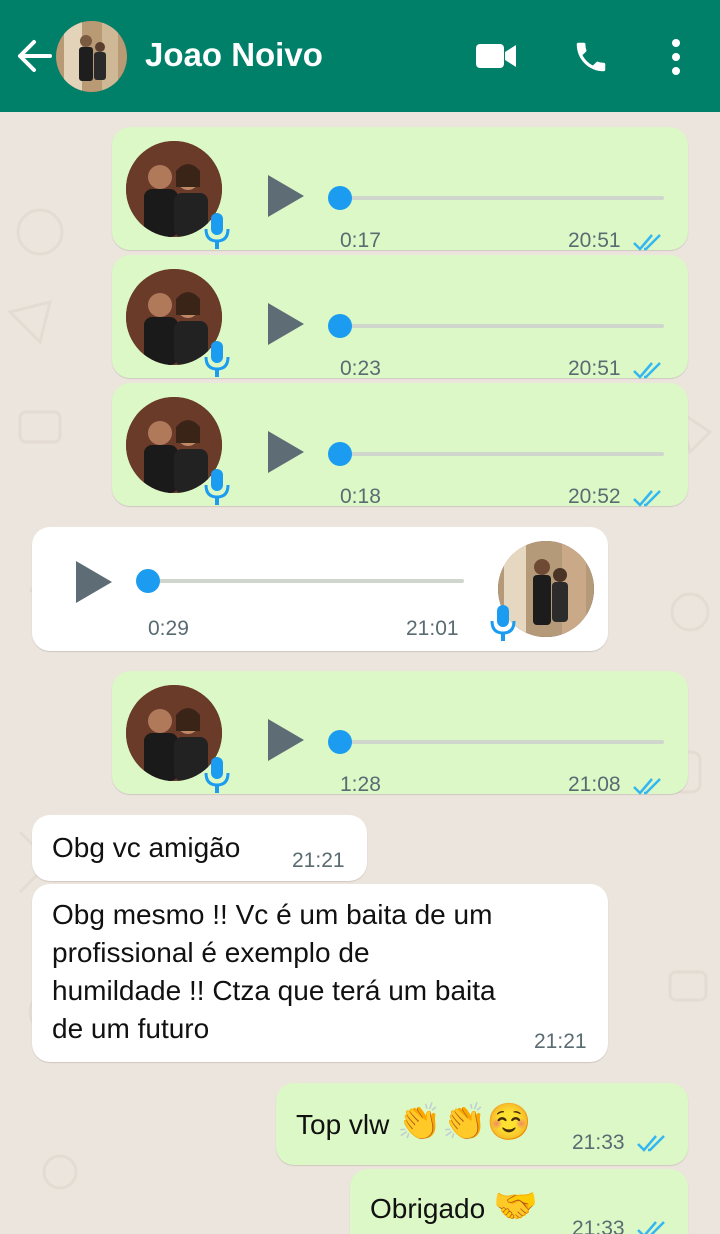  I want to click on emoji-clapping: 👏👏☺️, so click(464, 1121).